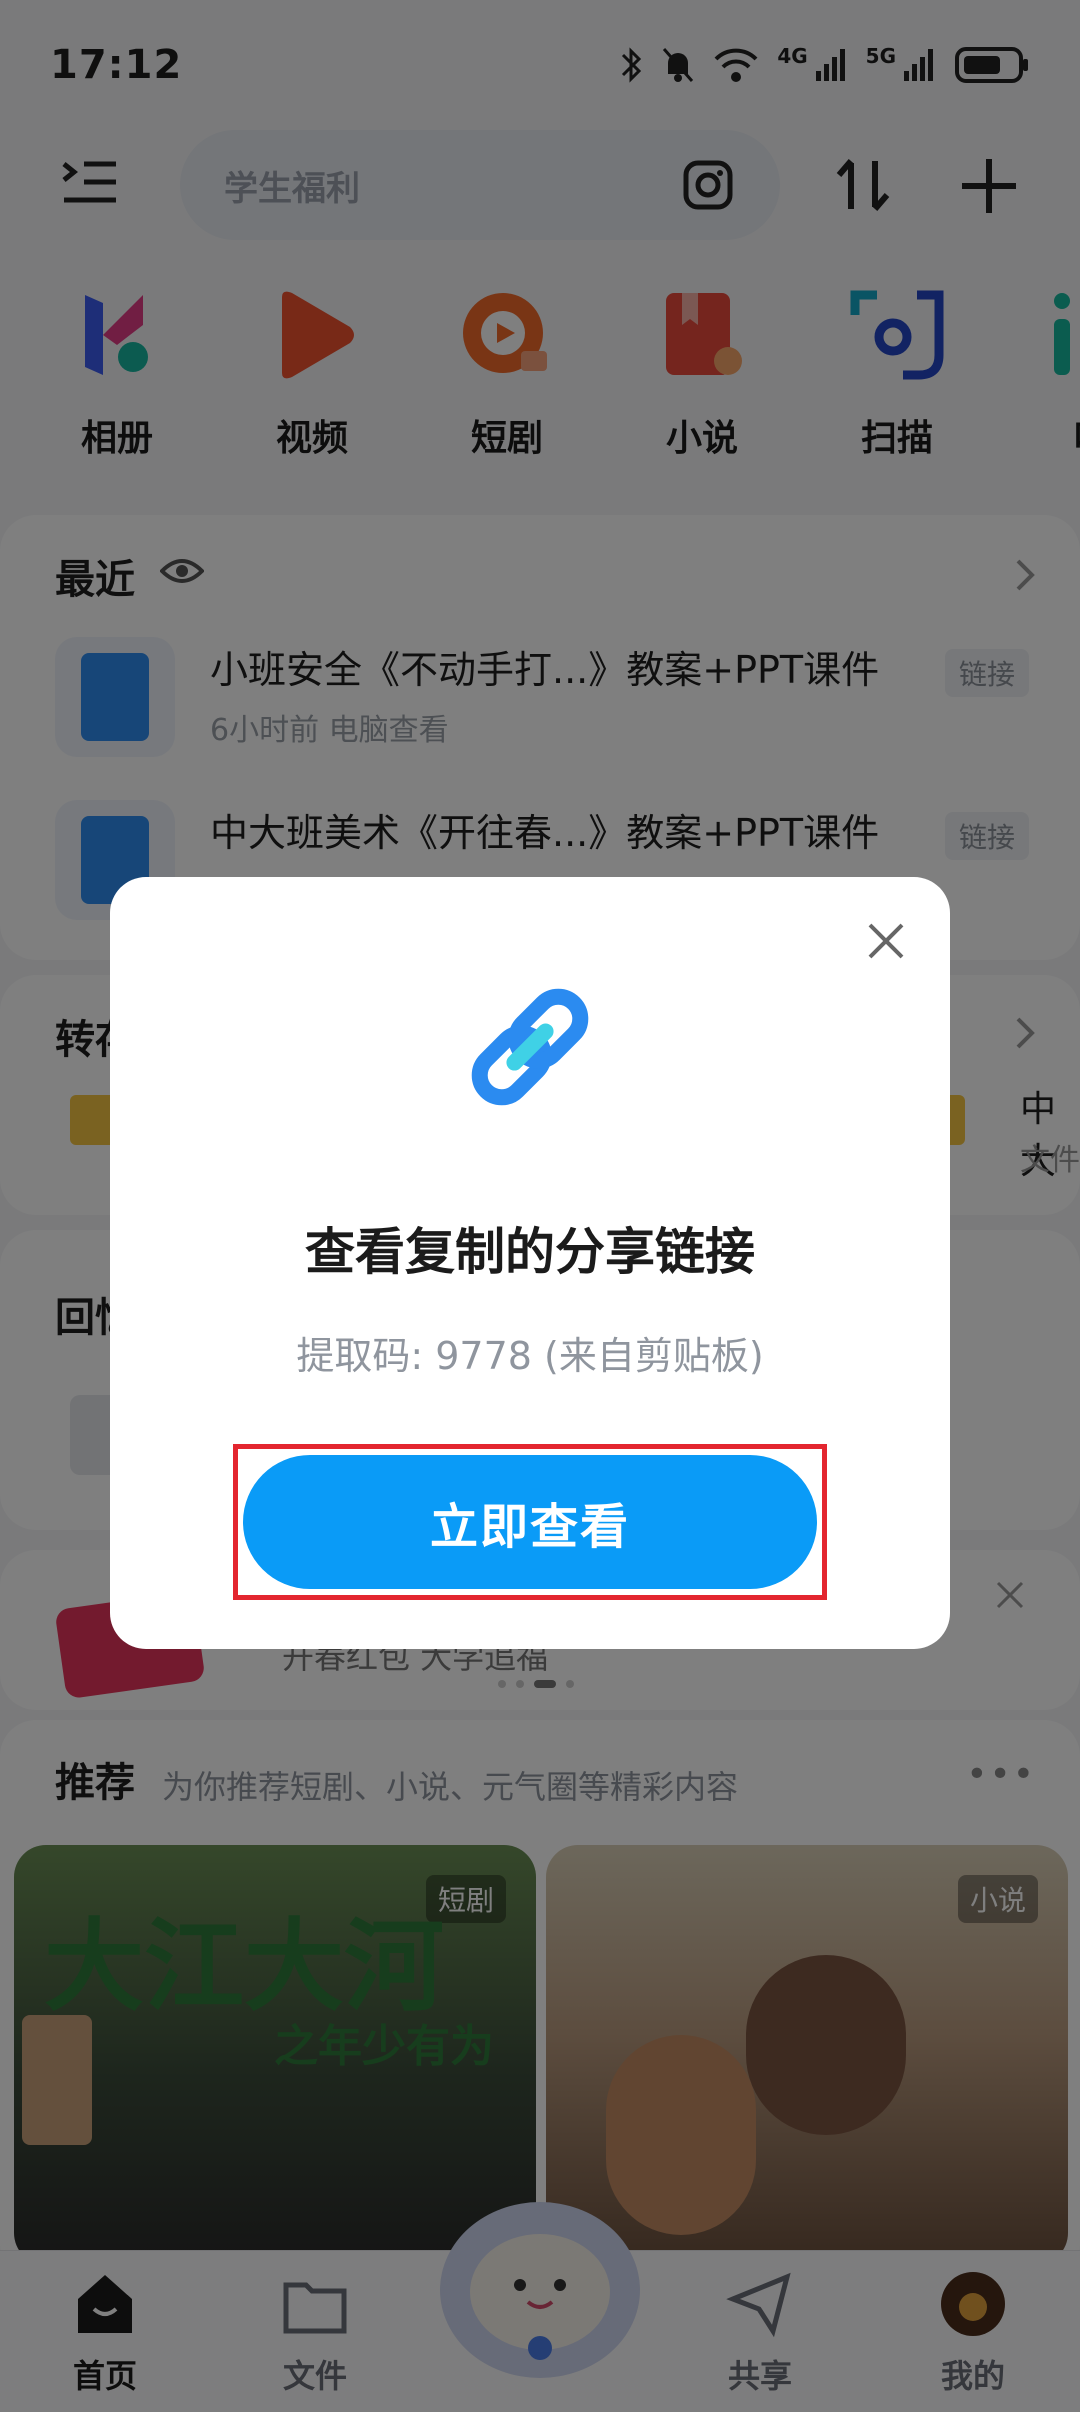 Image resolution: width=1080 pixels, height=2412 pixels. What do you see at coordinates (530, 1522) in the screenshot?
I see `view-now-button: 立即查看` at bounding box center [530, 1522].